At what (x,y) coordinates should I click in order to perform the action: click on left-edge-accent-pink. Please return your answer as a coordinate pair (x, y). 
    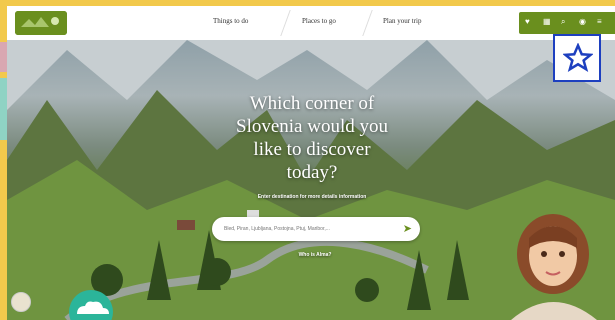
    Looking at the image, I should click on (3, 57).